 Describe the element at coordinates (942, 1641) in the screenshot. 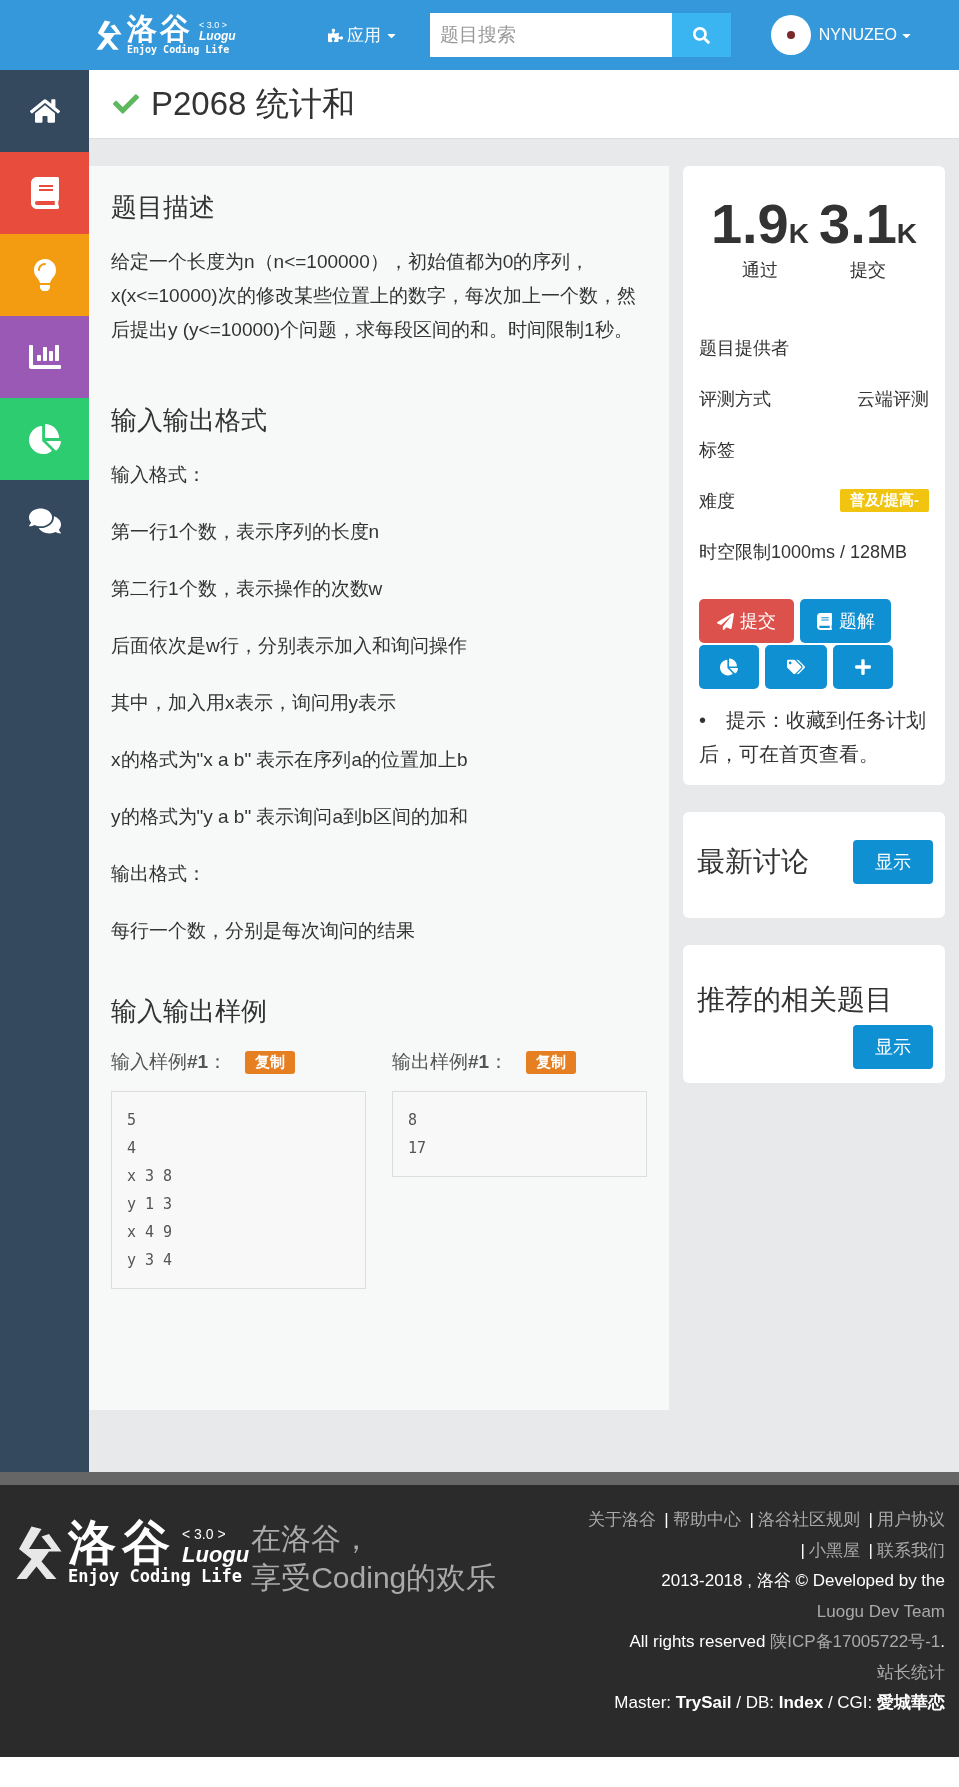

I see `period-text: .` at that location.